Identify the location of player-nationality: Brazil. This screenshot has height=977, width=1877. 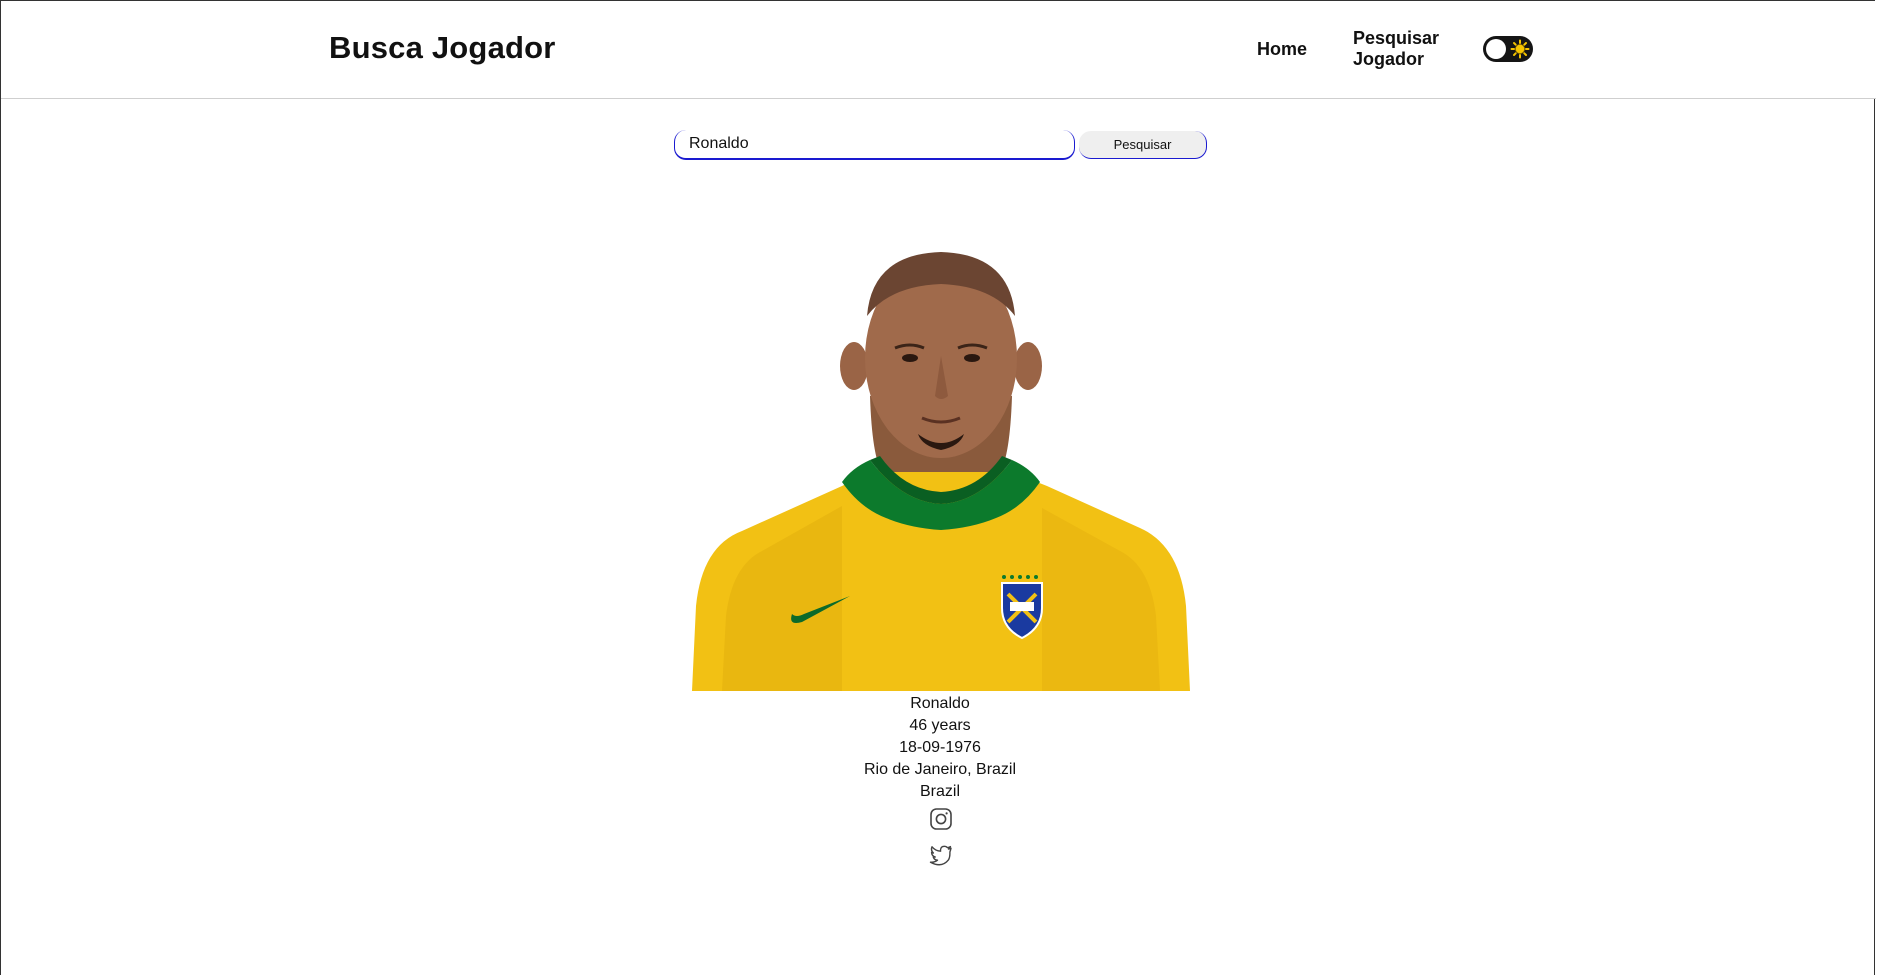
(939, 791).